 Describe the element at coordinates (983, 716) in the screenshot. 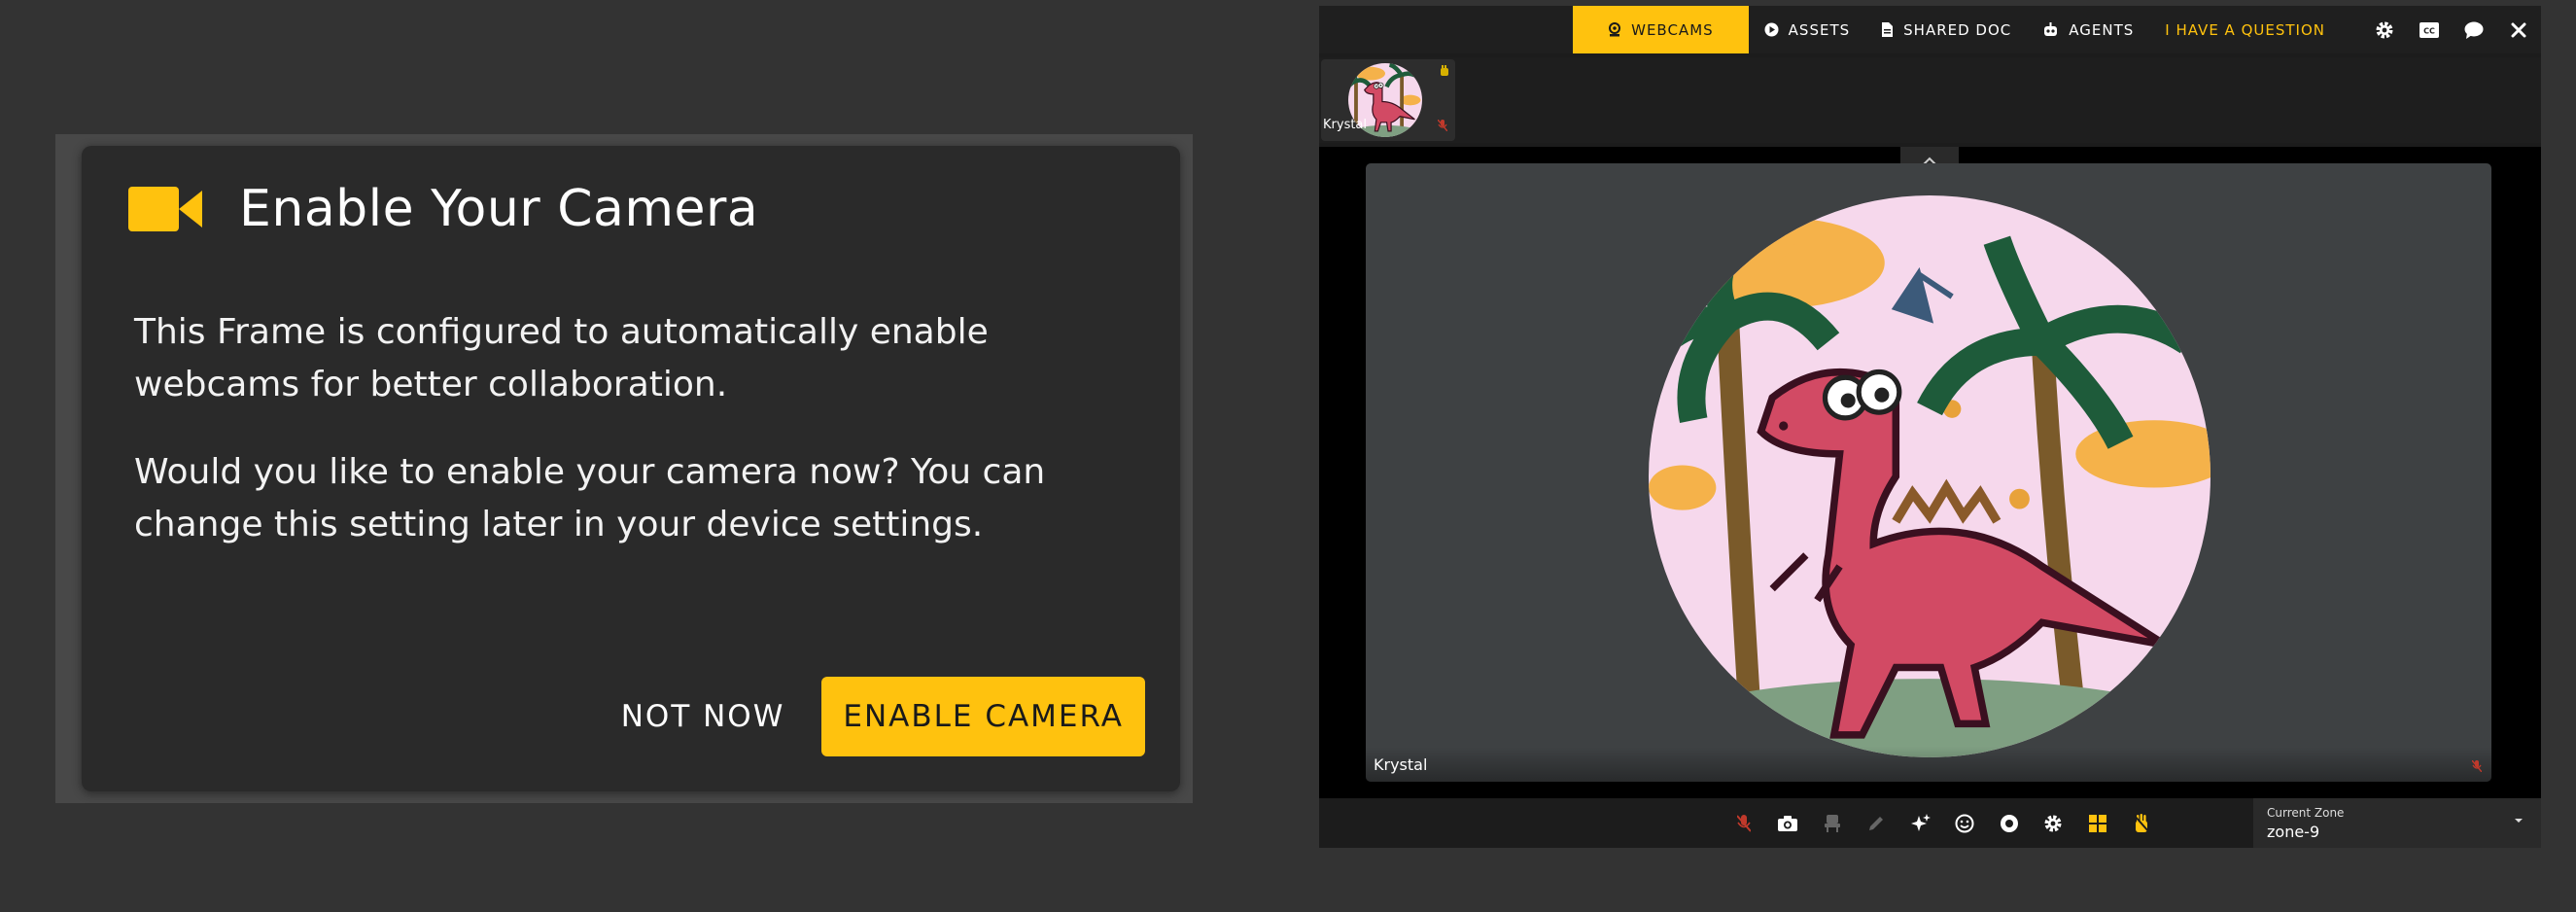

I see `enable-camera-button: ENABLE CAMERA` at that location.